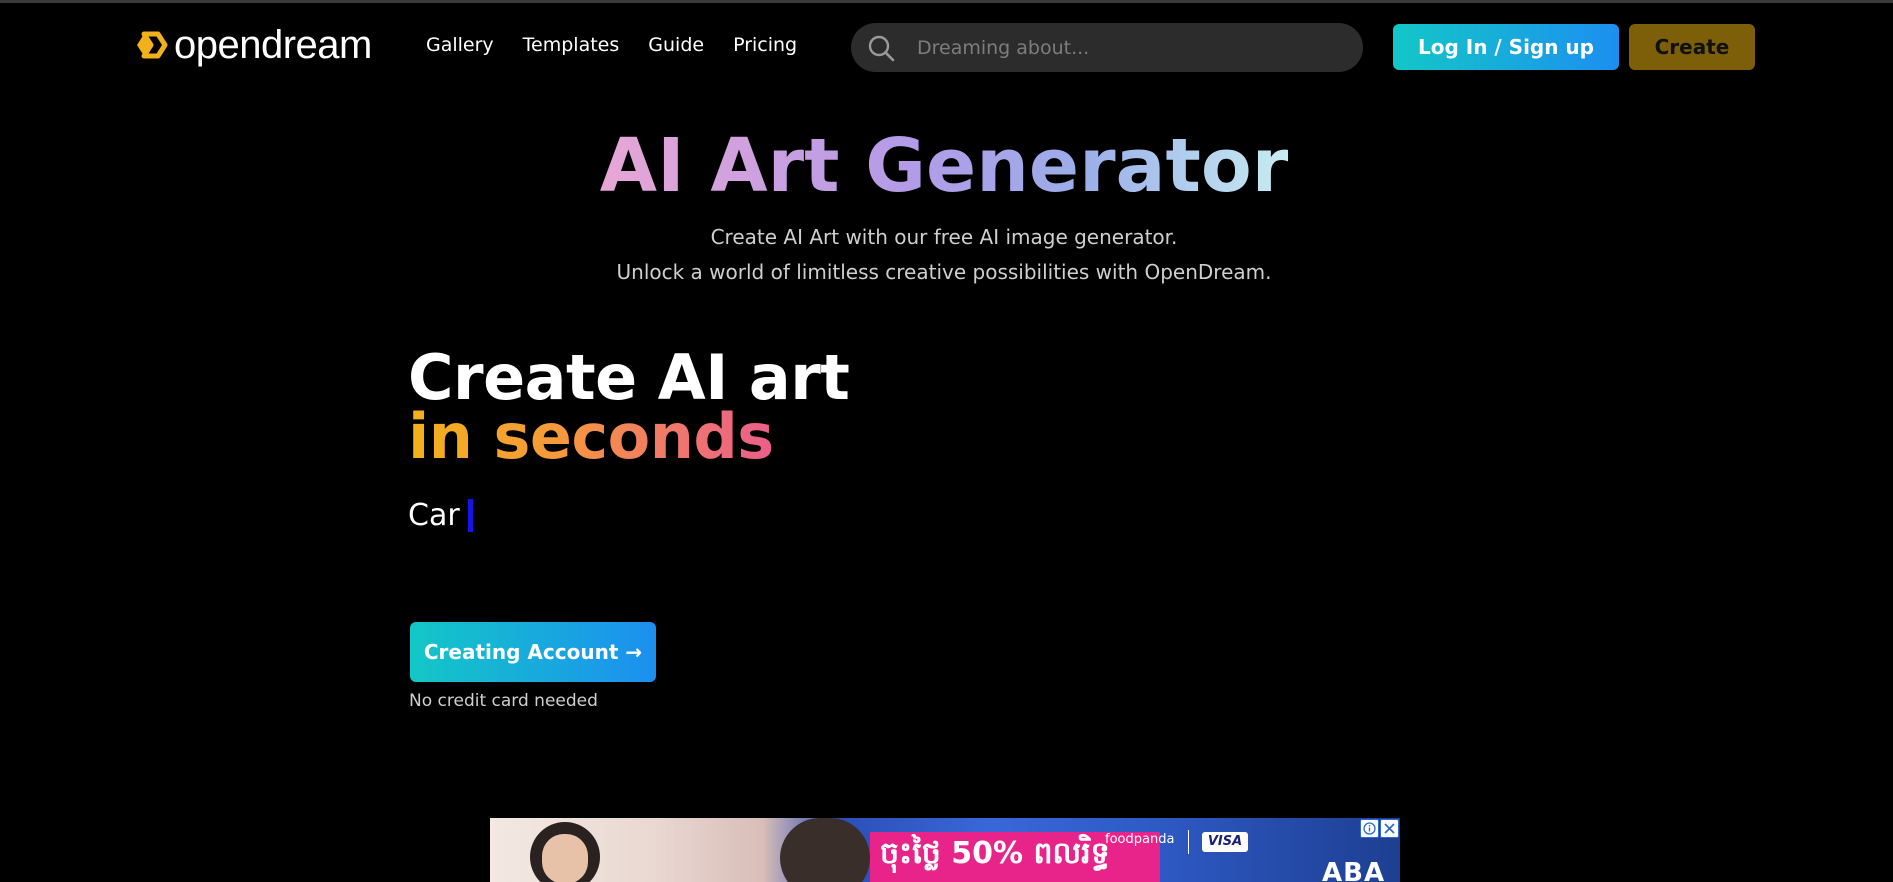 This screenshot has width=1893, height=882. I want to click on nav-templates: Templates, so click(571, 45).